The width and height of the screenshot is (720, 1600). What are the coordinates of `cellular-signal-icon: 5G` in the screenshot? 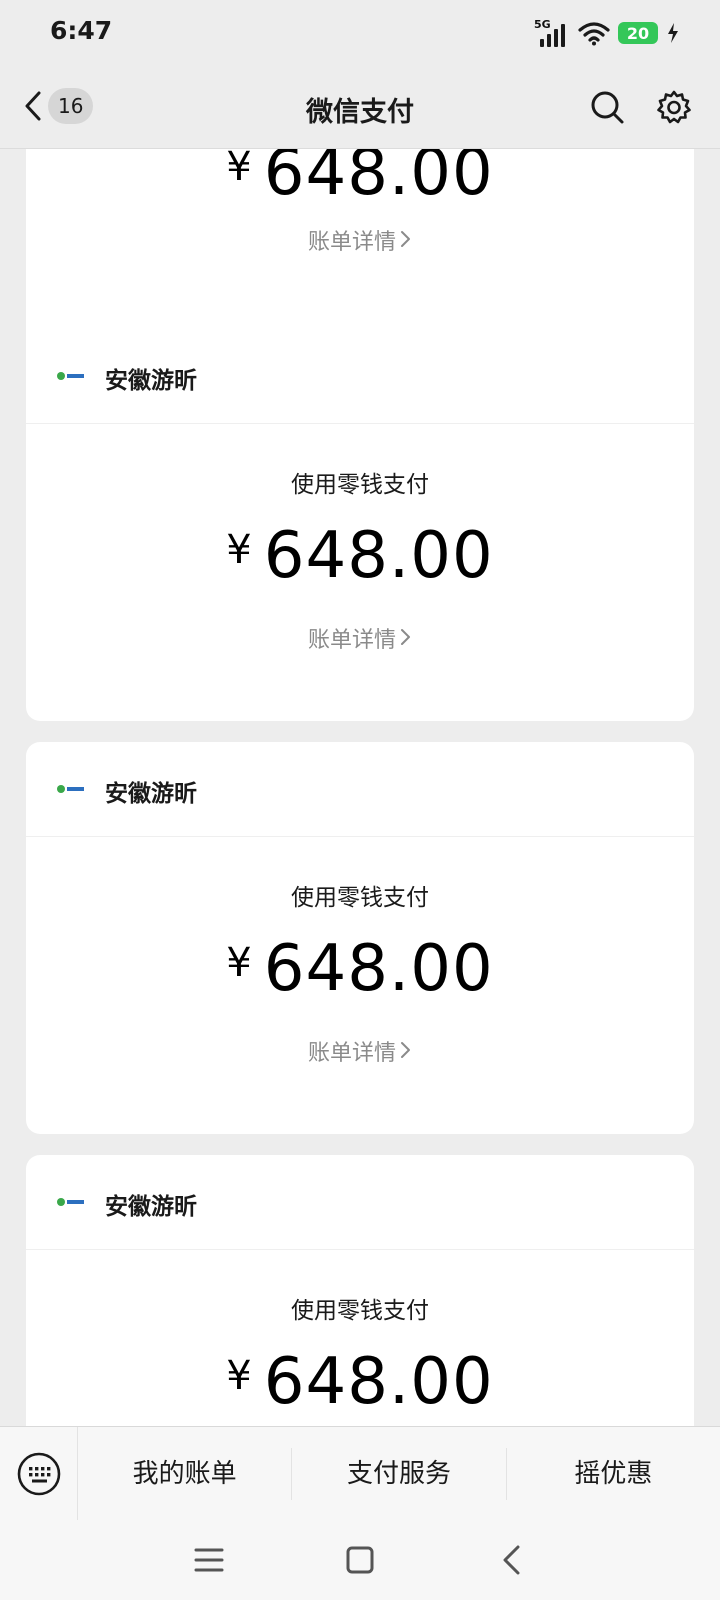 It's located at (552, 33).